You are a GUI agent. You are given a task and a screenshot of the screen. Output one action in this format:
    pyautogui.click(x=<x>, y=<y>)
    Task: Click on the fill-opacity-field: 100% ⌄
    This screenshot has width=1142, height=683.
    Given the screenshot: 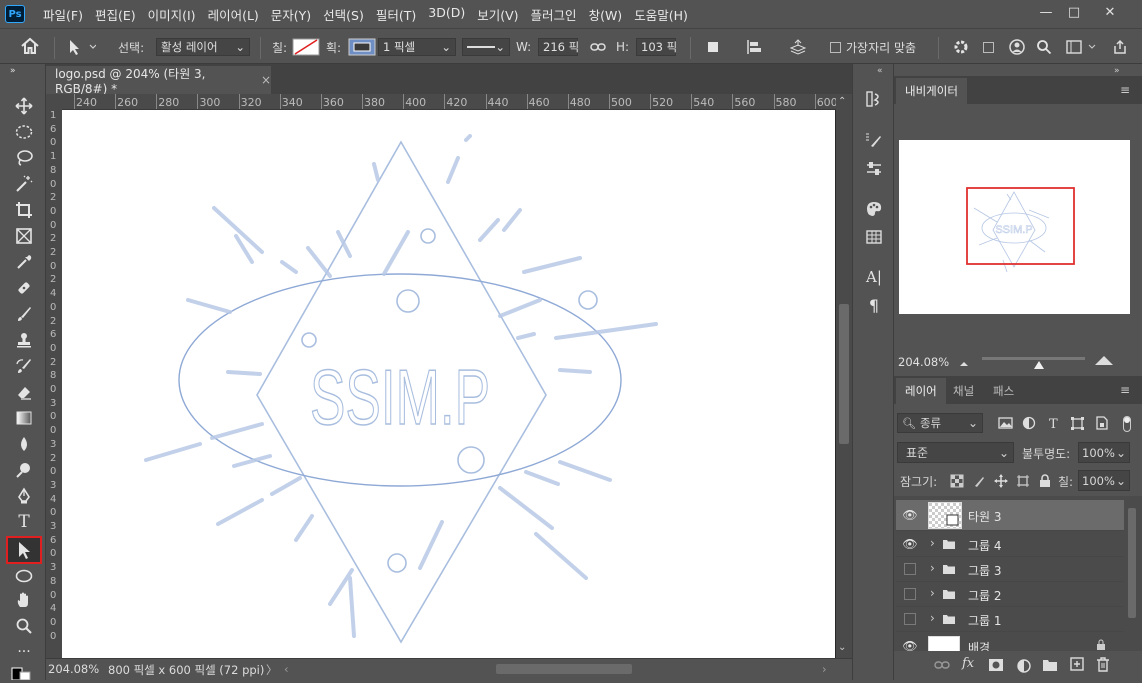 What is the action you would take?
    pyautogui.click(x=1104, y=480)
    